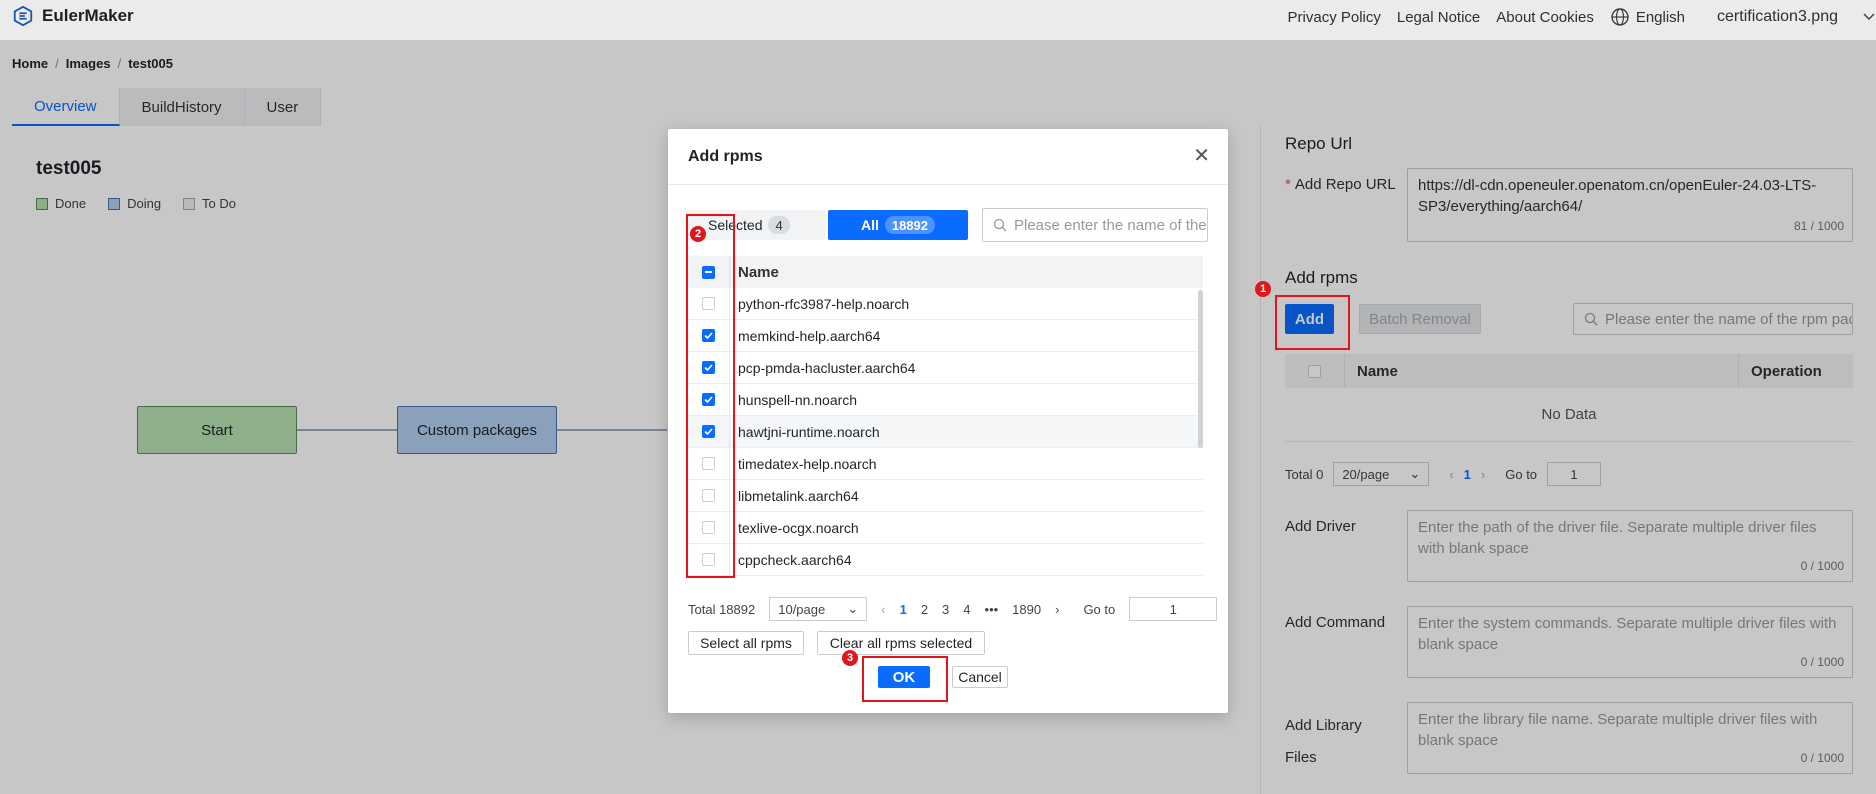 This screenshot has height=794, width=1876. Describe the element at coordinates (869, 225) in the screenshot. I see `all-label: All` at that location.